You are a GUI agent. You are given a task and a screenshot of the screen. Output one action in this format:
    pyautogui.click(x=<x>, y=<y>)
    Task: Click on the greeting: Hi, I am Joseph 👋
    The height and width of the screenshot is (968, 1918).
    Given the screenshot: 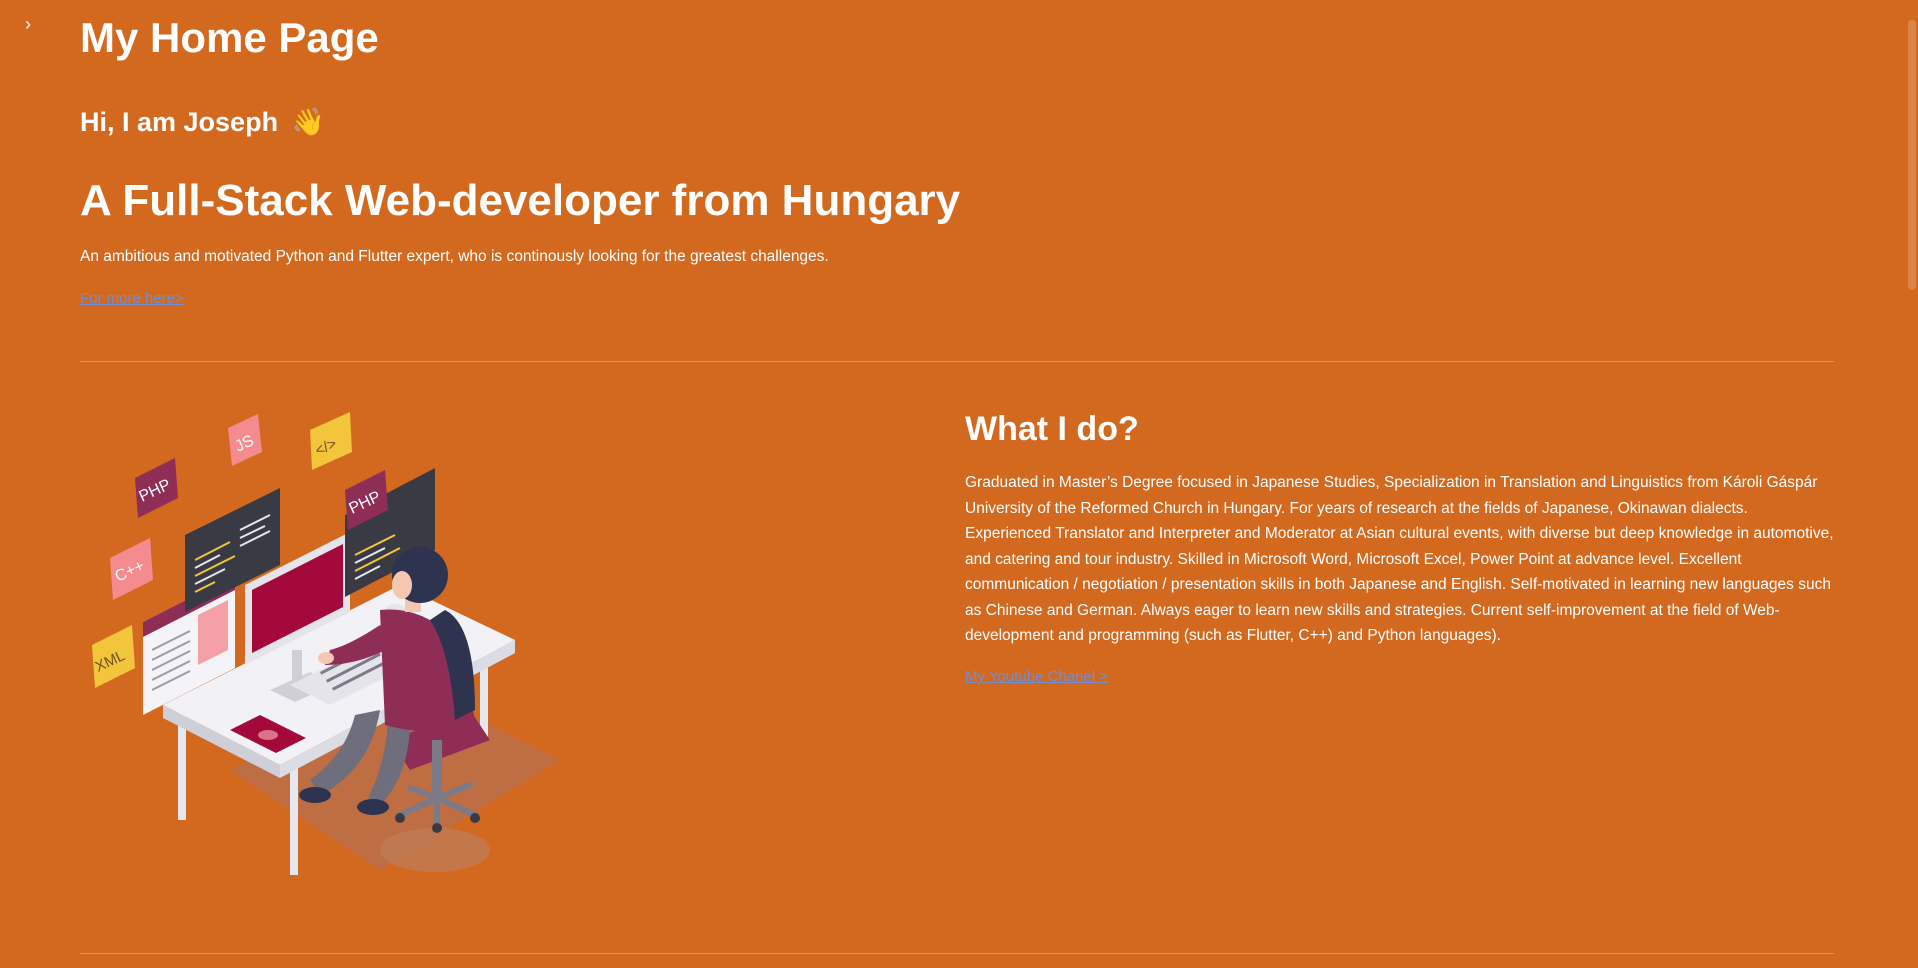 What is the action you would take?
    pyautogui.click(x=202, y=122)
    